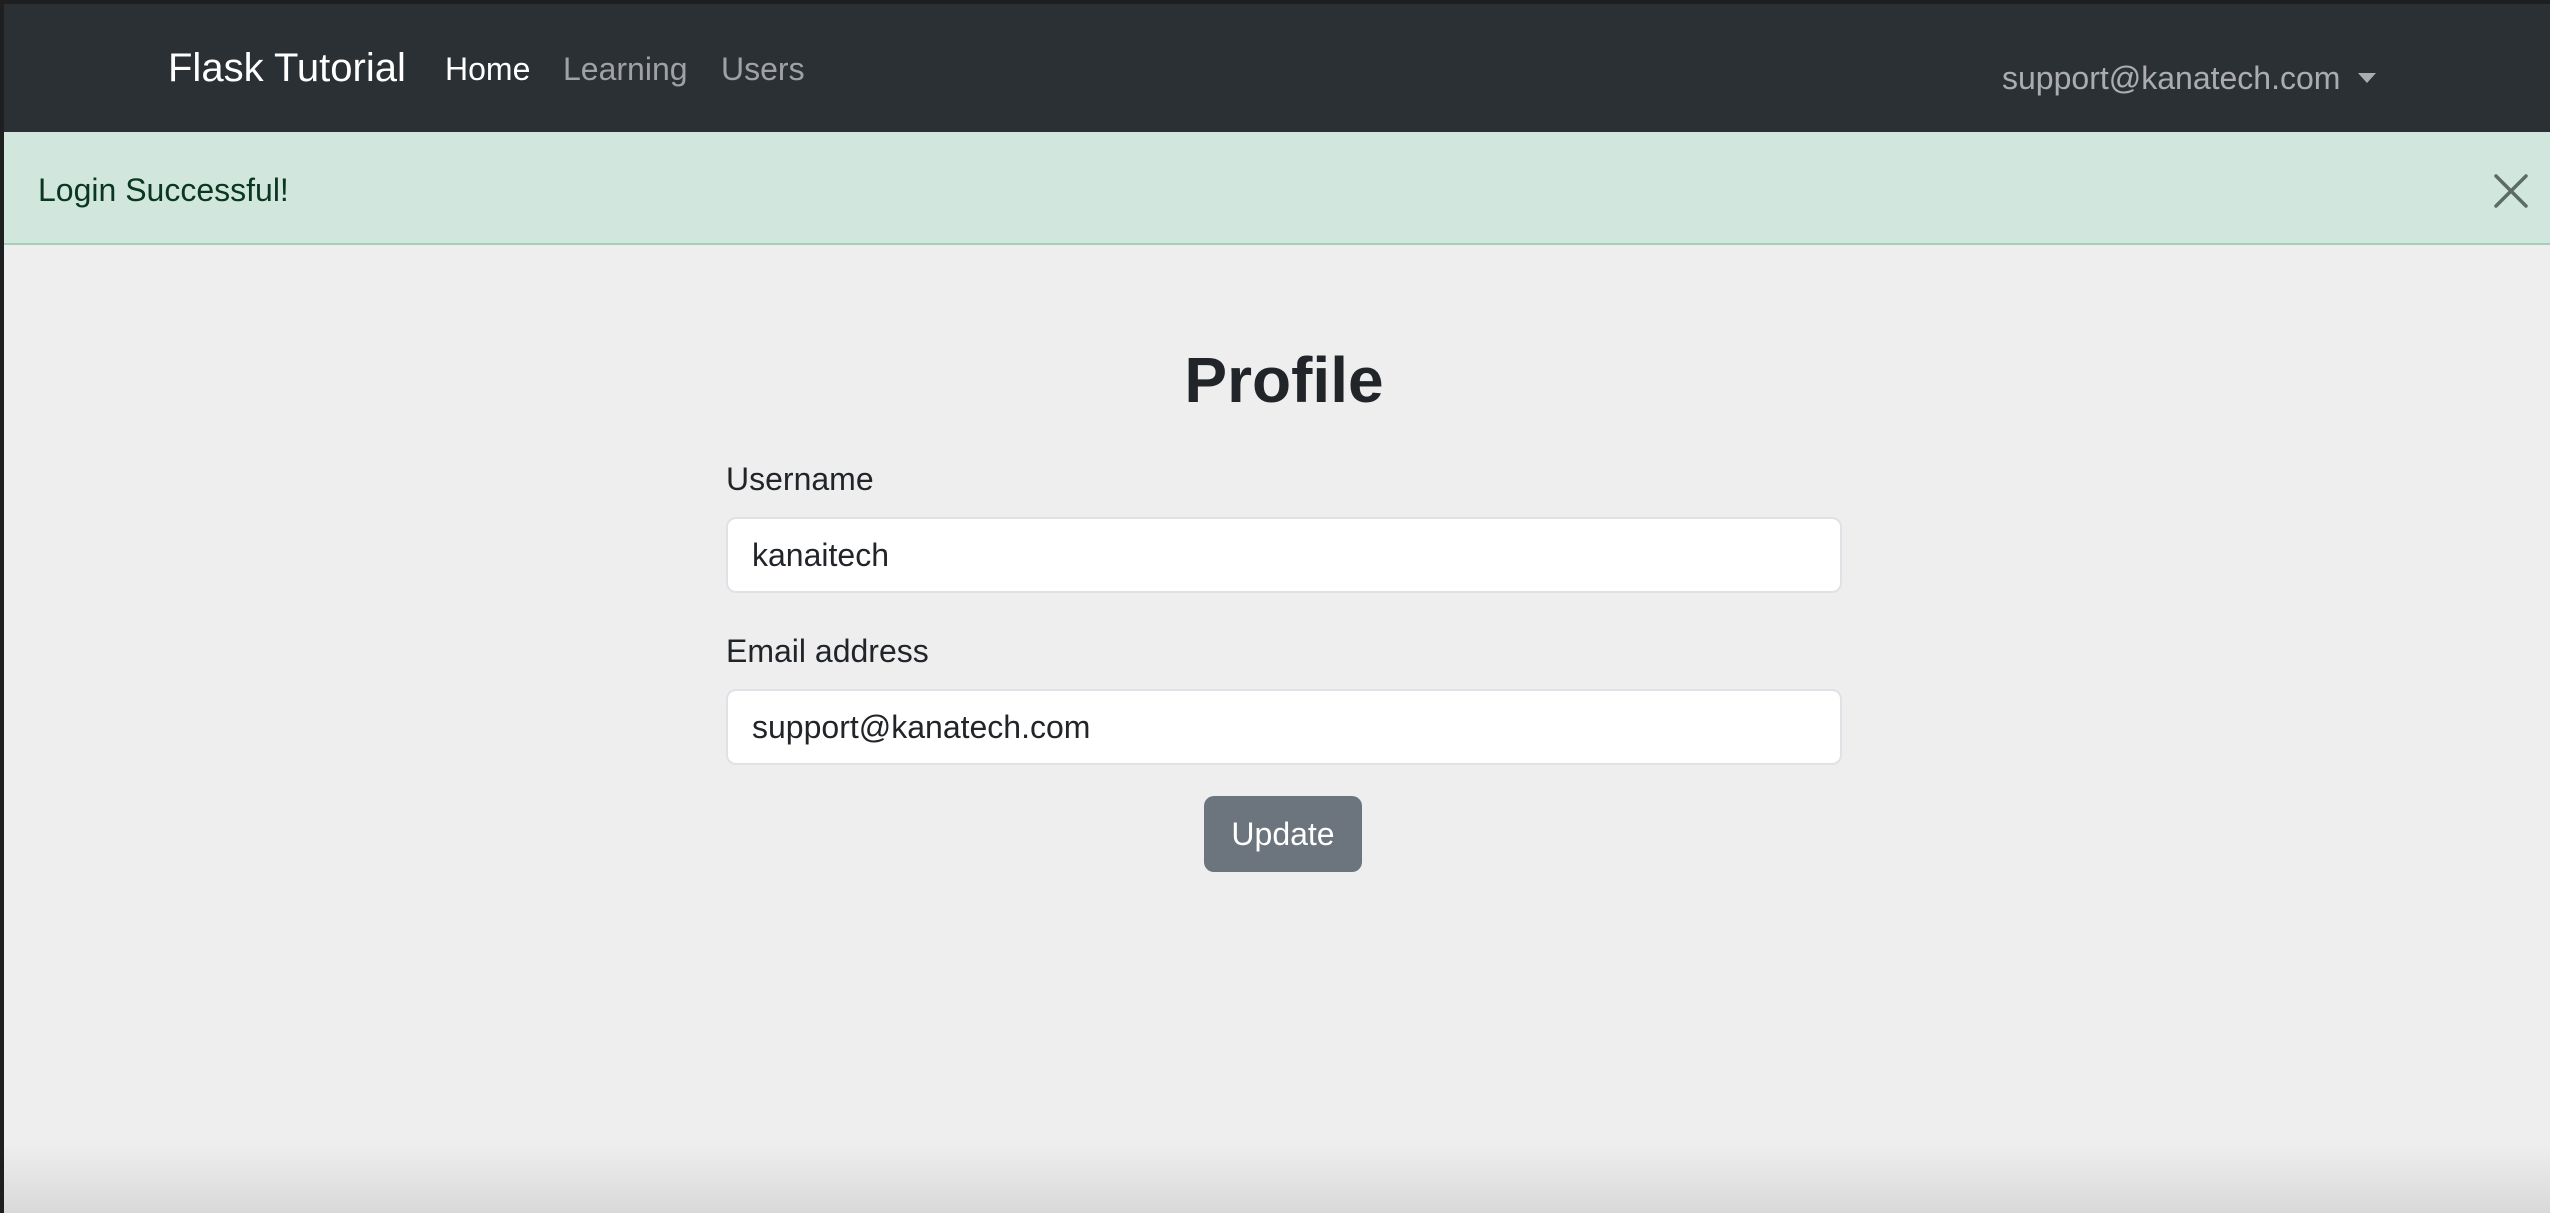  What do you see at coordinates (287, 68) in the screenshot?
I see `brand-link: Flask Tutorial` at bounding box center [287, 68].